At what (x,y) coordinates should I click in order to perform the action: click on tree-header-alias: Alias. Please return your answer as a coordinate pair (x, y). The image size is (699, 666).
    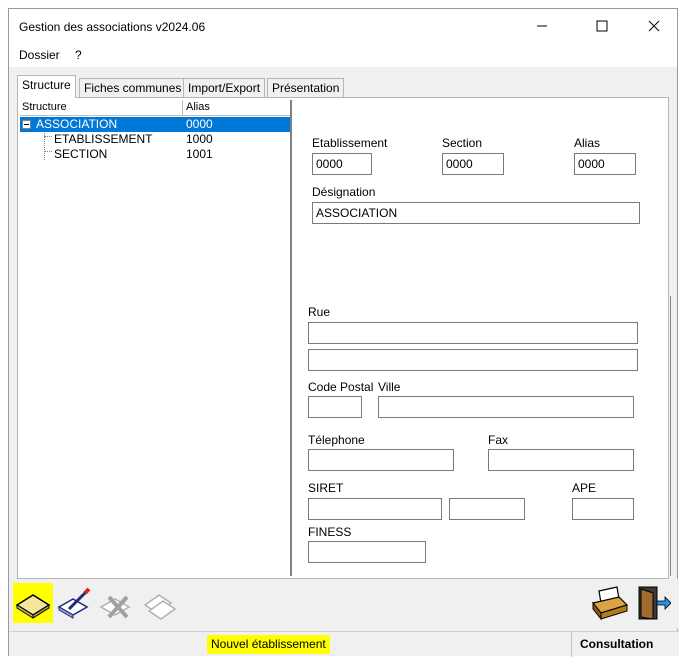
    Looking at the image, I should click on (198, 107).